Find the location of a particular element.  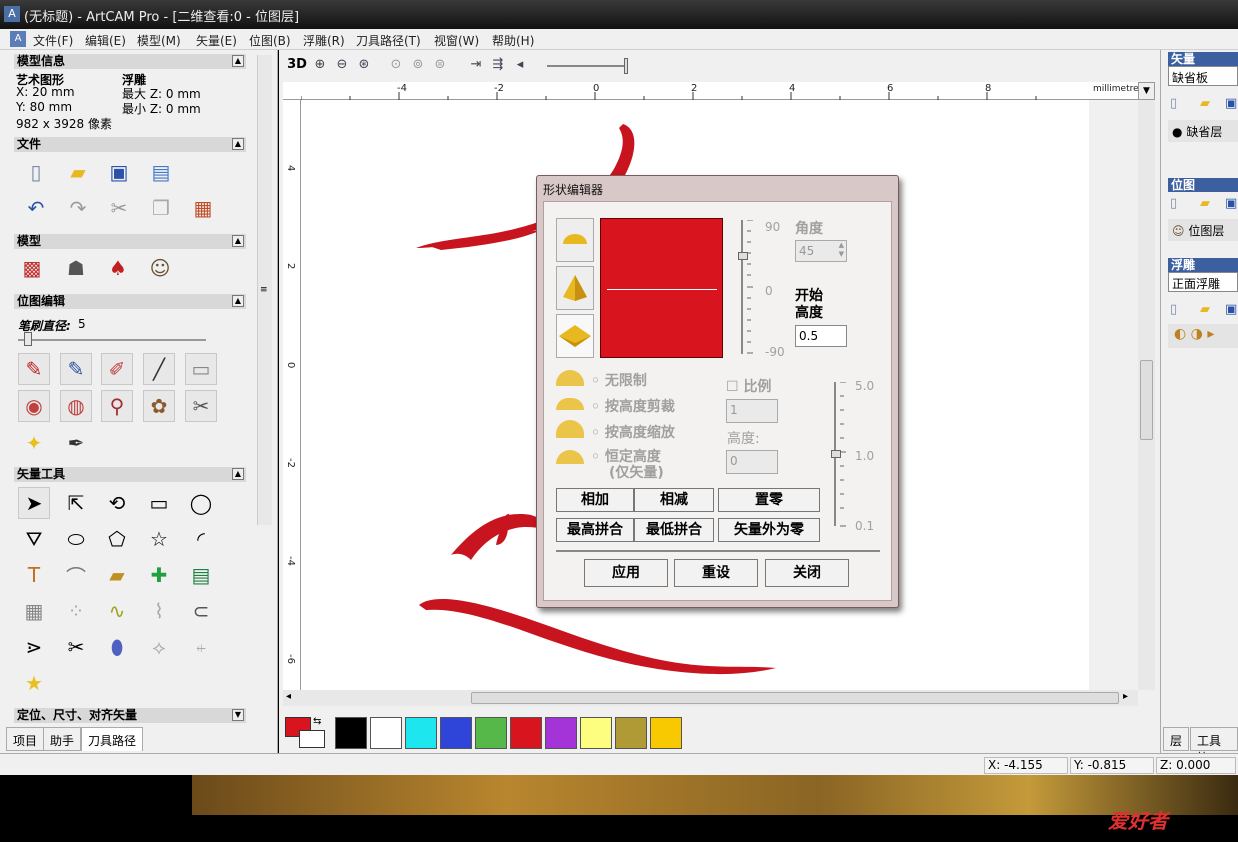

fill-icon: ◉ is located at coordinates (34, 406).